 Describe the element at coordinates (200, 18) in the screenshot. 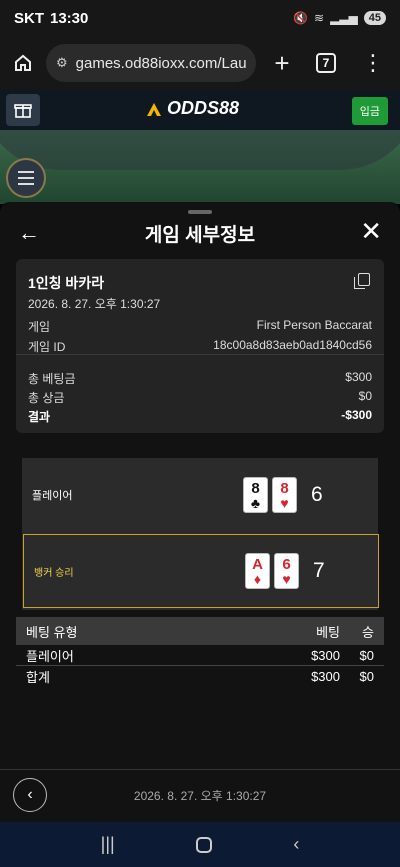

I see `status-bar: SKT 13:30 🔇 ≋ ▂▃▅ 45` at that location.